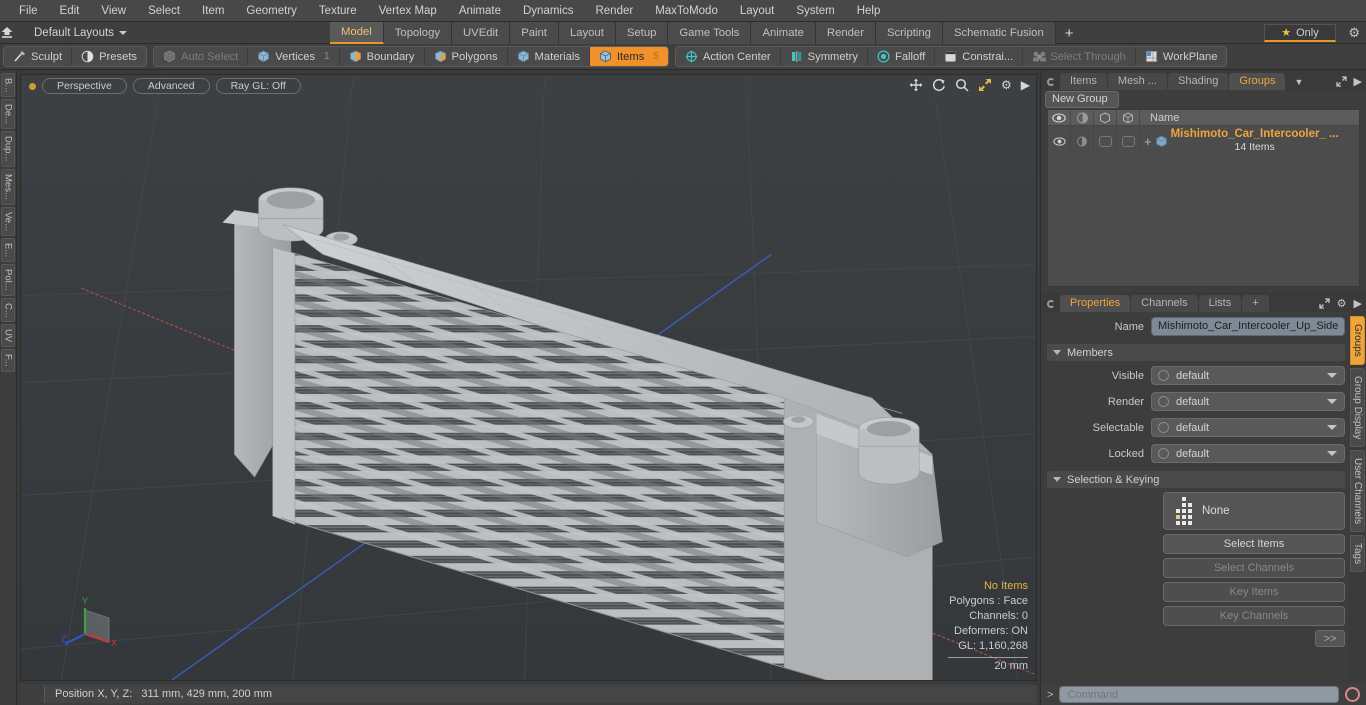 Image resolution: width=1366 pixels, height=705 pixels. Describe the element at coordinates (109, 56) in the screenshot. I see `toolbar-button-presets: Presets` at that location.